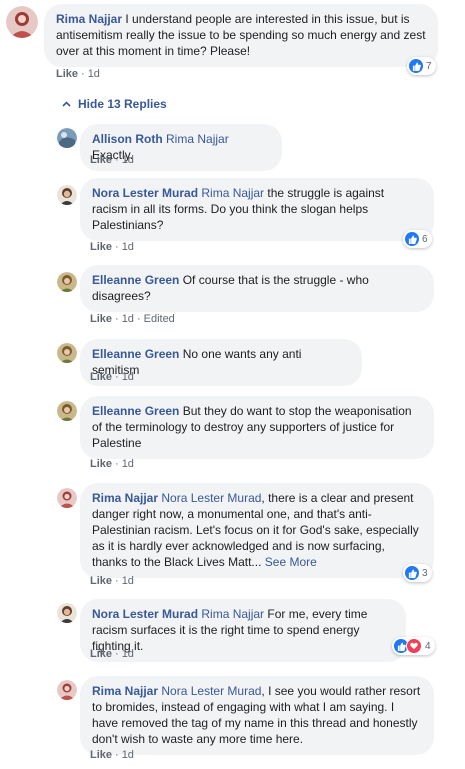  What do you see at coordinates (159, 319) in the screenshot?
I see `edited-label: Edited` at bounding box center [159, 319].